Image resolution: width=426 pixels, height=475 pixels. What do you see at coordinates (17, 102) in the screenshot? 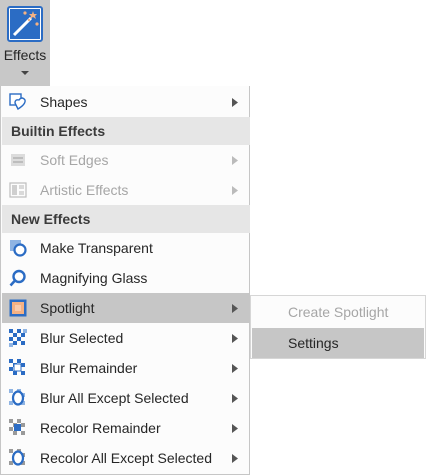
I see `shapes-icon` at bounding box center [17, 102].